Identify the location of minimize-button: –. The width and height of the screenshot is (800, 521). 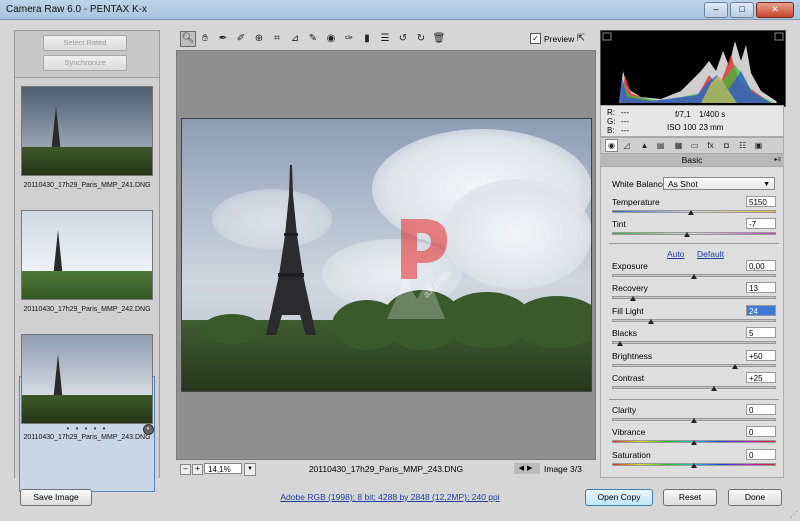
(716, 10).